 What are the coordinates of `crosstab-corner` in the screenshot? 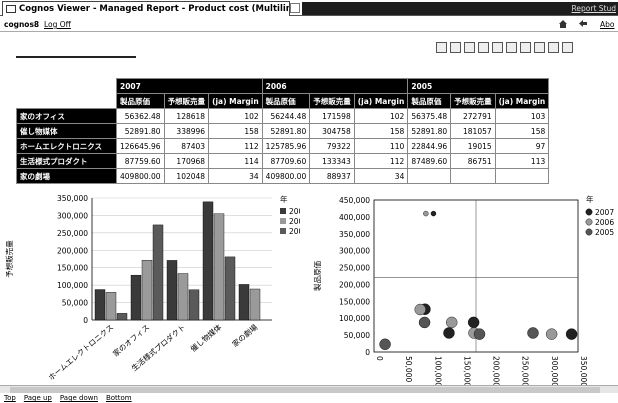 It's located at (66, 86).